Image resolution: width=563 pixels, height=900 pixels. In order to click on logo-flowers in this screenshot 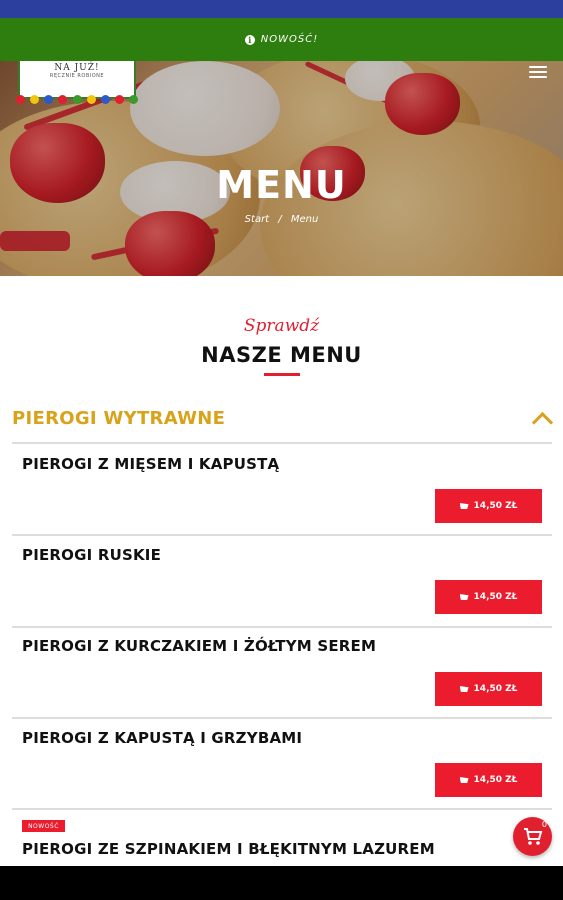, I will do `click(77, 100)`.